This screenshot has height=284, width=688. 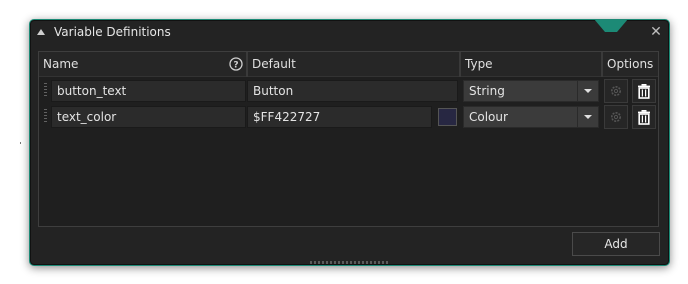 I want to click on header-options: Options, so click(x=630, y=64).